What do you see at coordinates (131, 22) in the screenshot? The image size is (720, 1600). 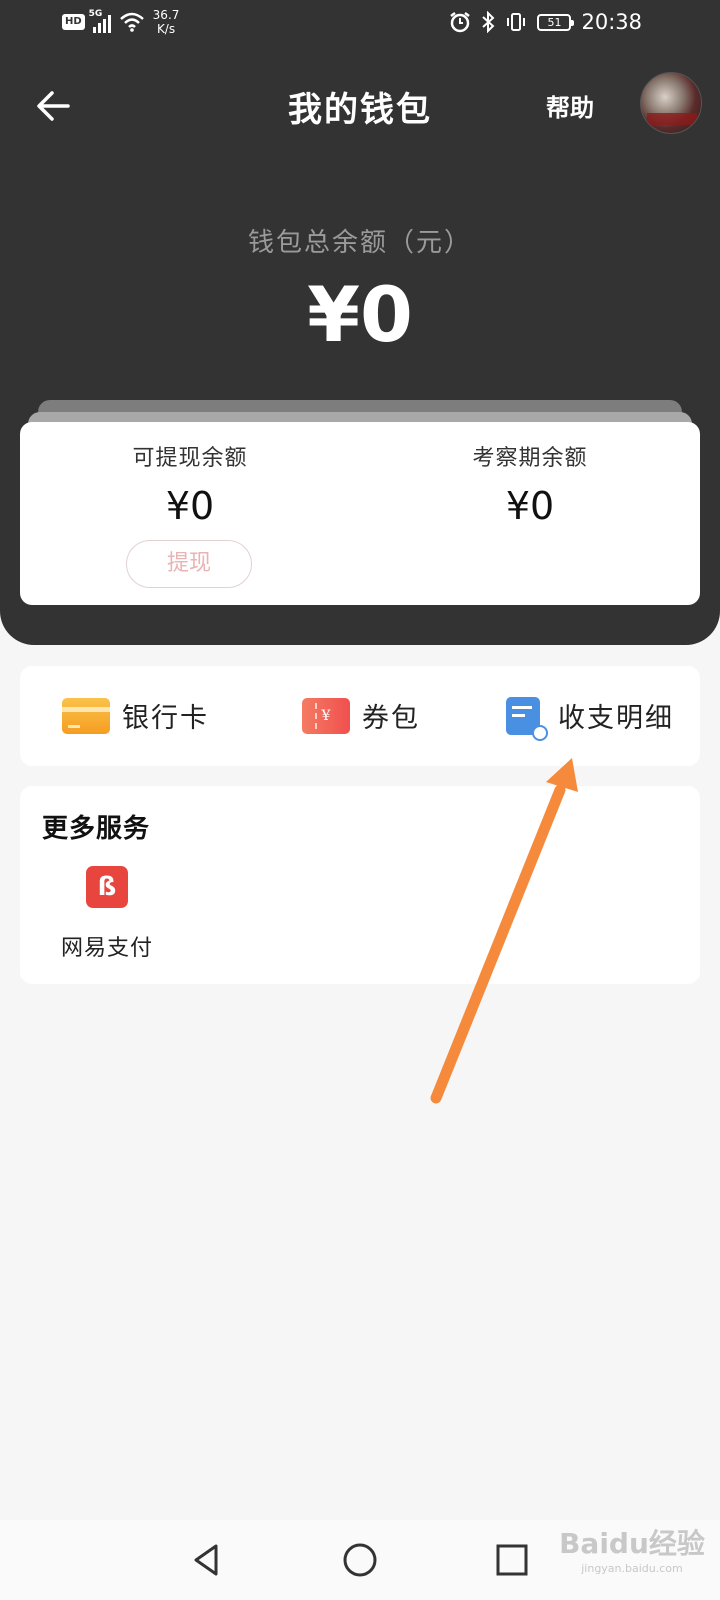 I see `wifi-icon` at bounding box center [131, 22].